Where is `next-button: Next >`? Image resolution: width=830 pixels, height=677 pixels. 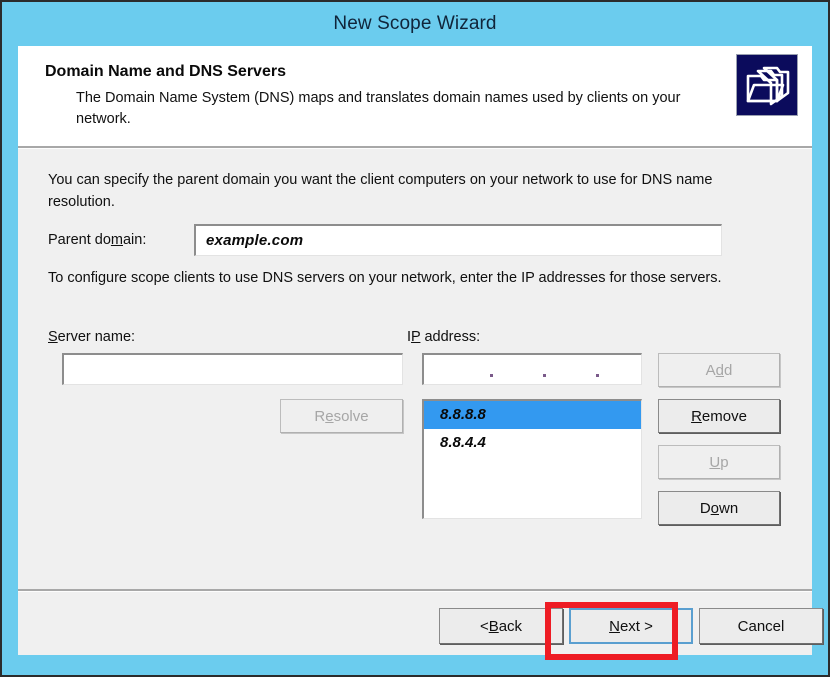 next-button: Next > is located at coordinates (631, 626).